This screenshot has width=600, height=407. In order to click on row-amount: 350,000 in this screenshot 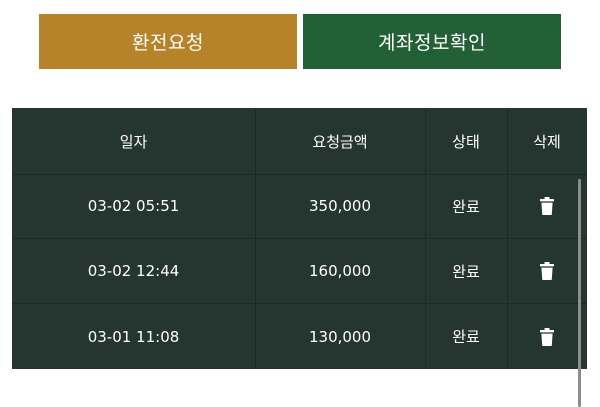, I will do `click(340, 206)`.